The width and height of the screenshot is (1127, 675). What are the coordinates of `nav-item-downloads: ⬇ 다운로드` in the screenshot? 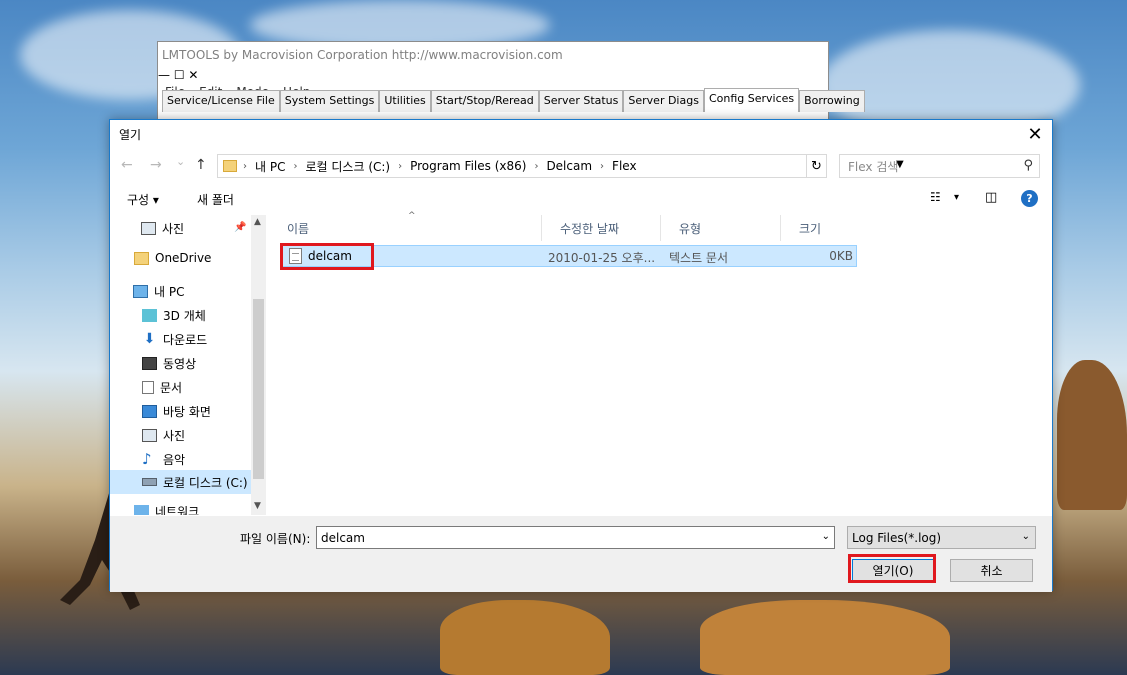 It's located at (175, 339).